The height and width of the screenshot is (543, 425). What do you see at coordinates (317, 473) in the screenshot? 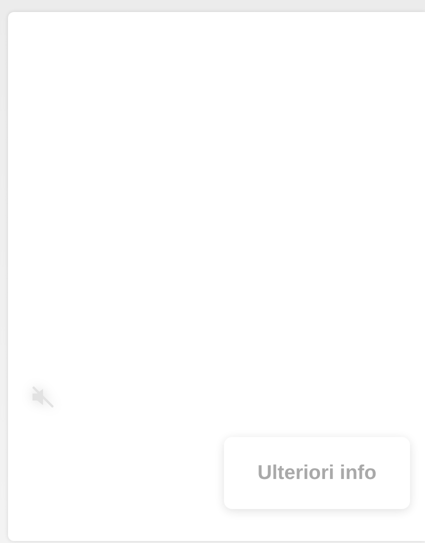
I see `more-info-button: Ulteriori info` at bounding box center [317, 473].